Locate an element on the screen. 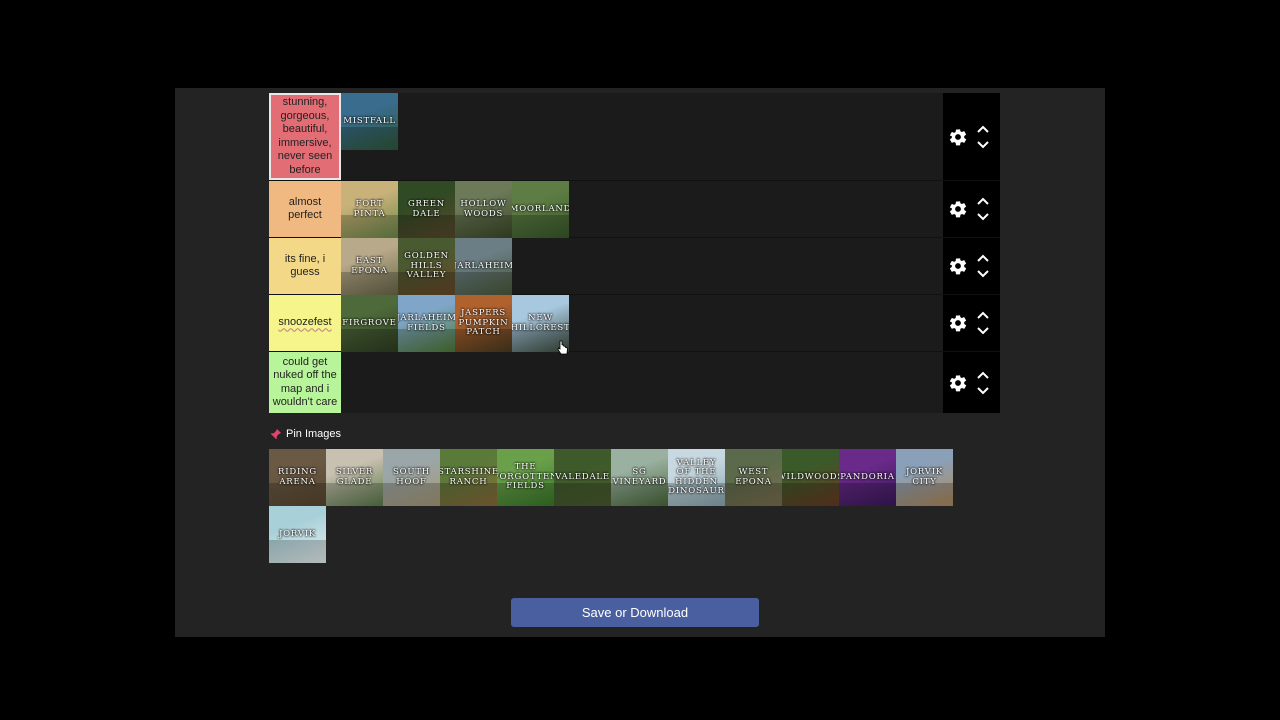  save-download-button: Save or Download is located at coordinates (635, 612).